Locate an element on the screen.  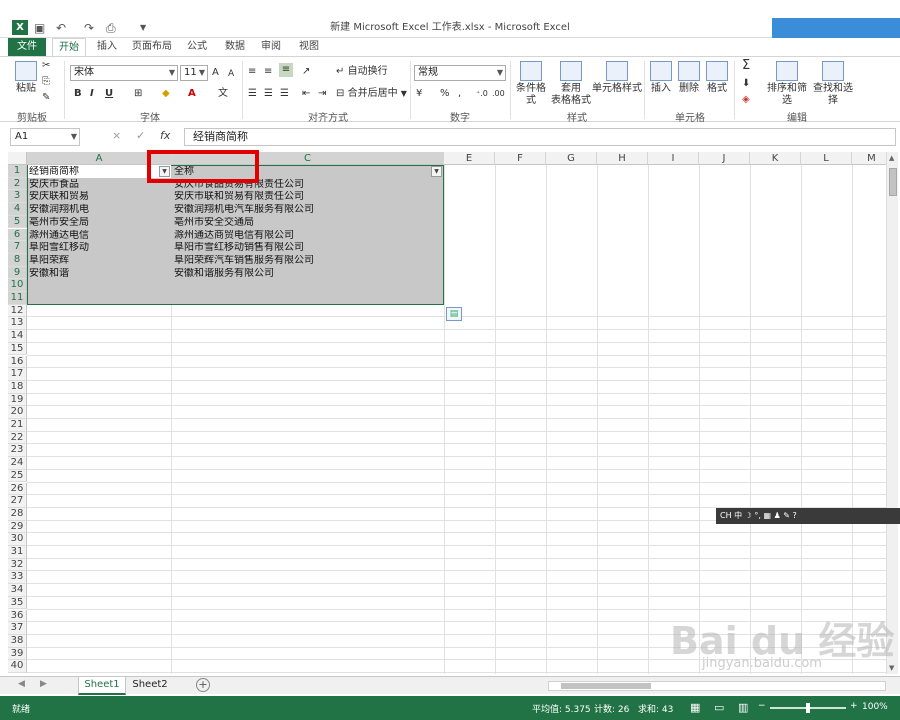
column-header-l: L is located at coordinates (826, 158).